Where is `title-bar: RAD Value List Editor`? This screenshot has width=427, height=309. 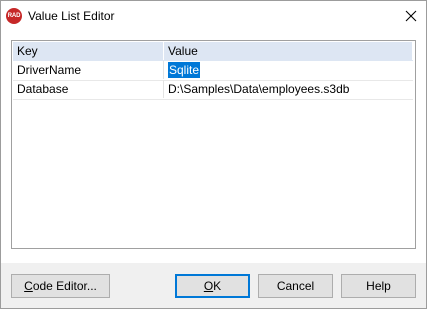
title-bar: RAD Value List Editor is located at coordinates (213, 16).